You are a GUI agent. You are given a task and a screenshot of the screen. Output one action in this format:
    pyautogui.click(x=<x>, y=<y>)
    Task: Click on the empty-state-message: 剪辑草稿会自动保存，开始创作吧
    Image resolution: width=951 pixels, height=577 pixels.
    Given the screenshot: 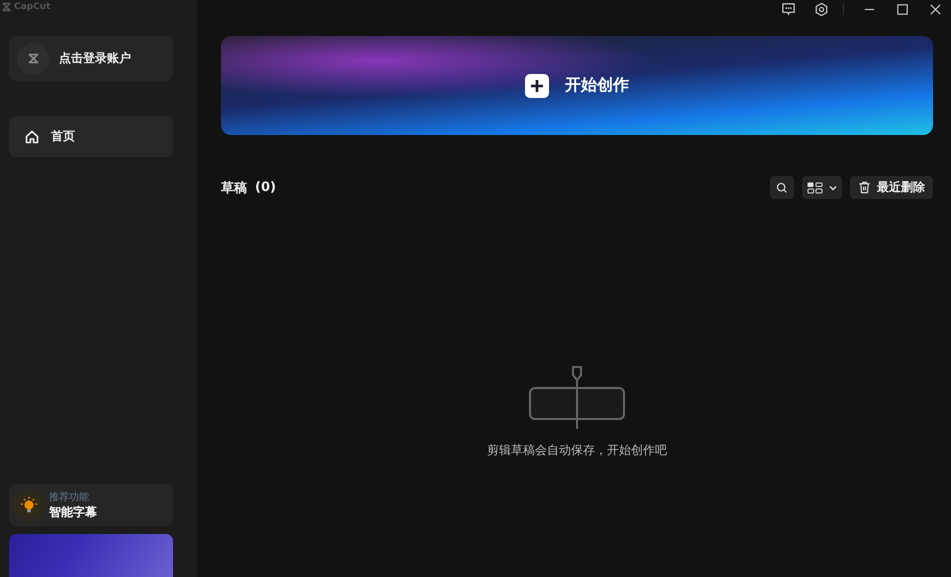 What is the action you would take?
    pyautogui.click(x=577, y=450)
    